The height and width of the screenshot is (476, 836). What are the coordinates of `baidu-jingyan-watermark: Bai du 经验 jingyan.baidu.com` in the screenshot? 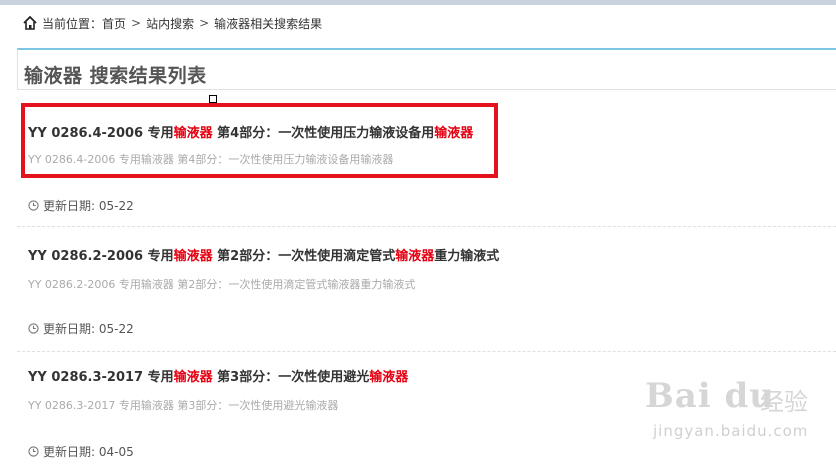 It's located at (735, 416).